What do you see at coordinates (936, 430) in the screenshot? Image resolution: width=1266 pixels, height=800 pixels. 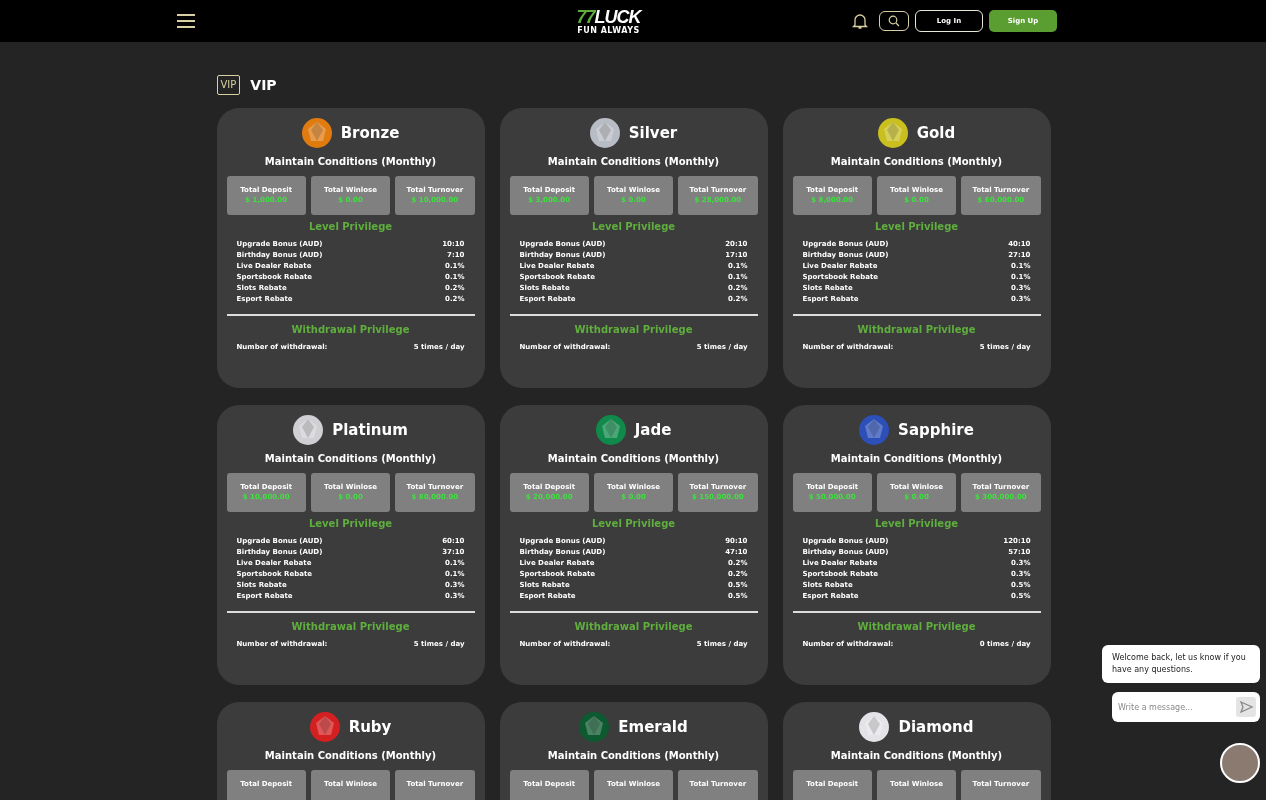 I see `tier-name: Sapphire` at bounding box center [936, 430].